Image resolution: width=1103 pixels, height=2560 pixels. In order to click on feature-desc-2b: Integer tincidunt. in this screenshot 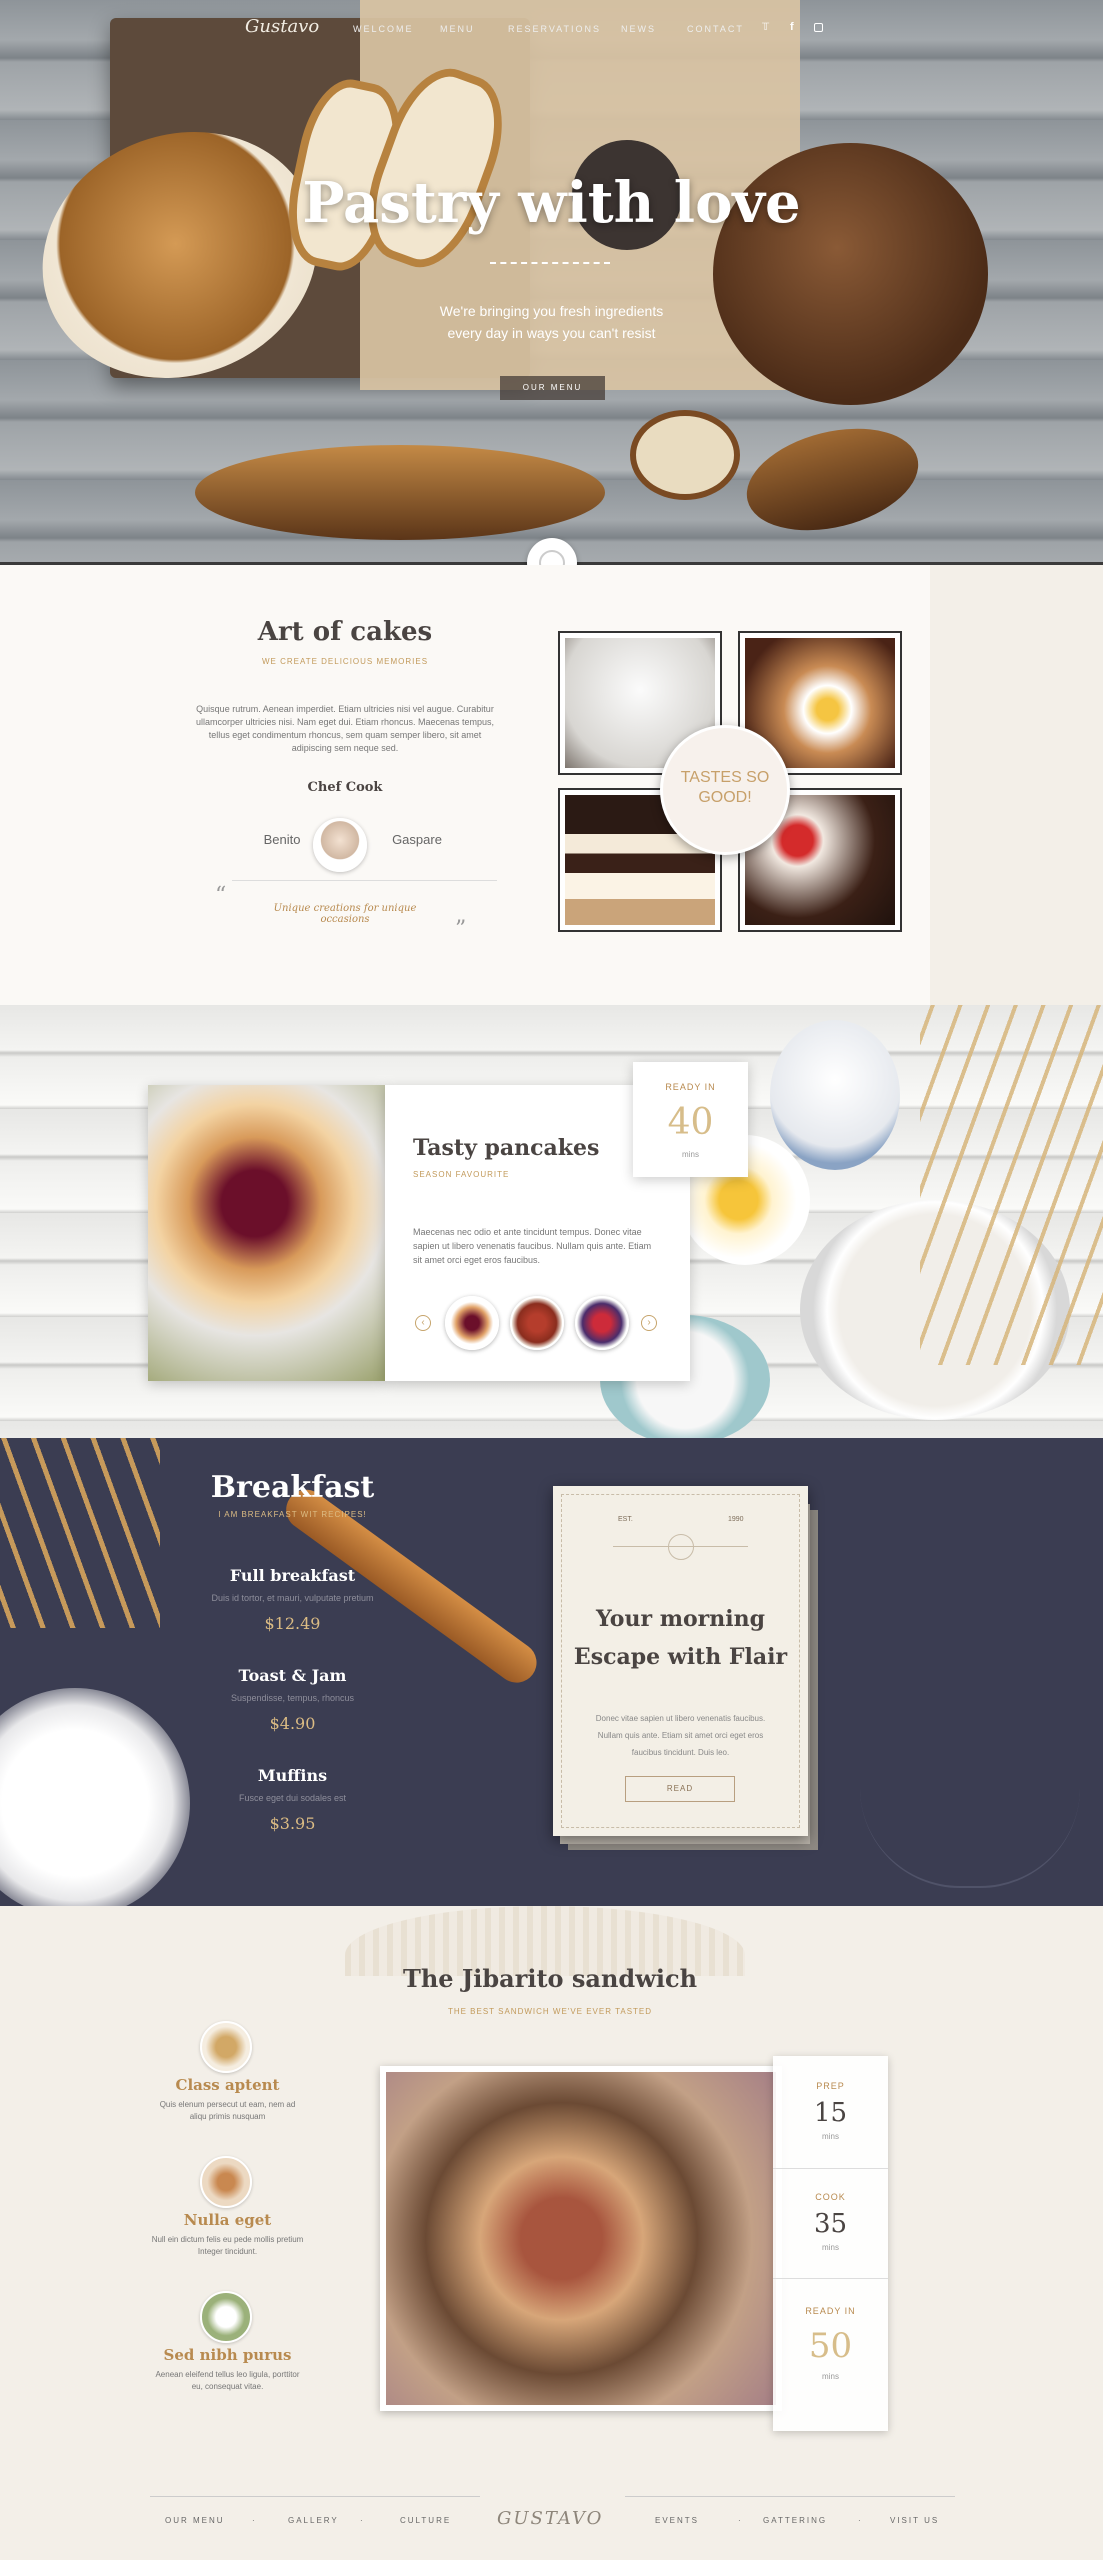, I will do `click(227, 2251)`.